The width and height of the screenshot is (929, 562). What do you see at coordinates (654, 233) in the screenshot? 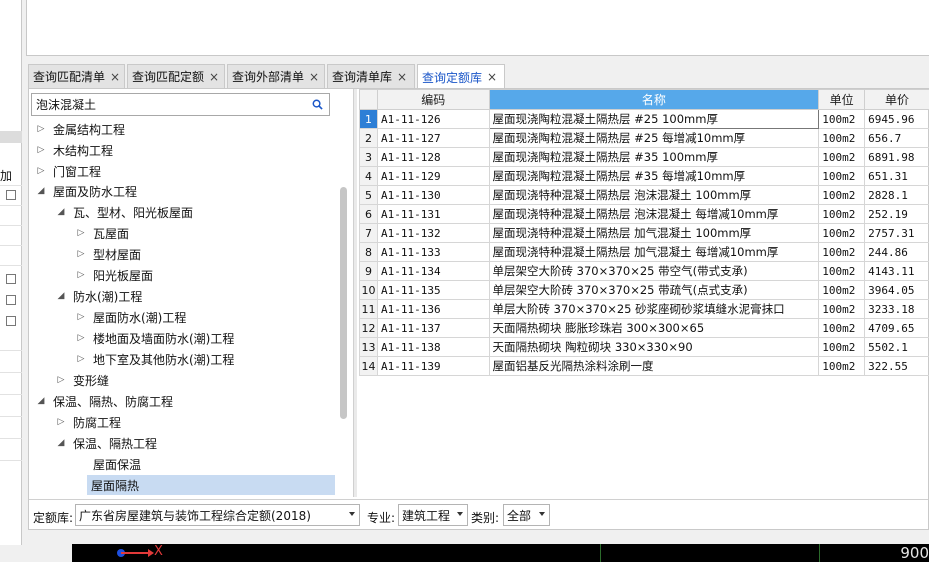
I see `cell-name: 屋面现浇特种混凝土隔热层 加气混凝土 100mm厚` at bounding box center [654, 233].